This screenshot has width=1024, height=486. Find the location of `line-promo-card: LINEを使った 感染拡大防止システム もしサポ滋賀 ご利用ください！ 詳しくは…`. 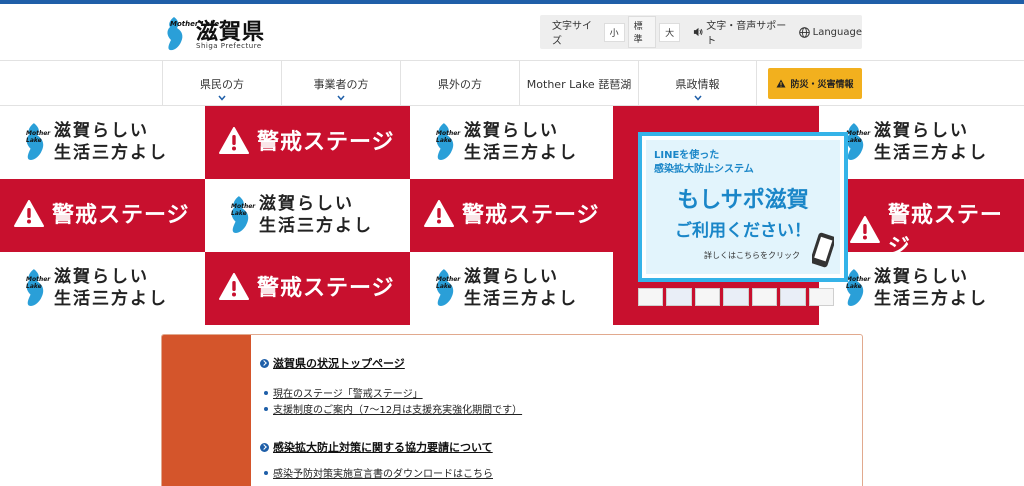

line-promo-card: LINEを使った 感染拡大防止システム もしサポ滋賀 ご利用ください！ 詳しくは… is located at coordinates (743, 207).